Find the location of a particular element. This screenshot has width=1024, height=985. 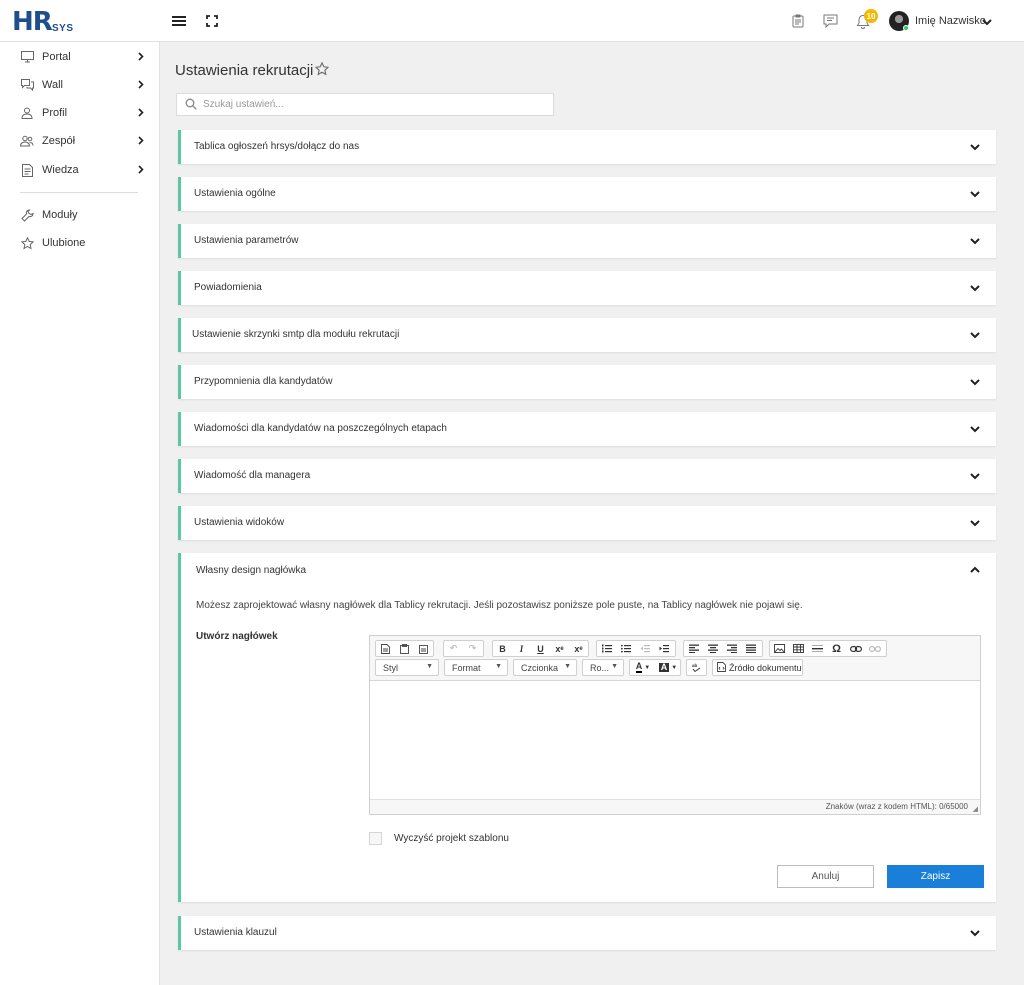

favorite-star-icon is located at coordinates (322, 70).